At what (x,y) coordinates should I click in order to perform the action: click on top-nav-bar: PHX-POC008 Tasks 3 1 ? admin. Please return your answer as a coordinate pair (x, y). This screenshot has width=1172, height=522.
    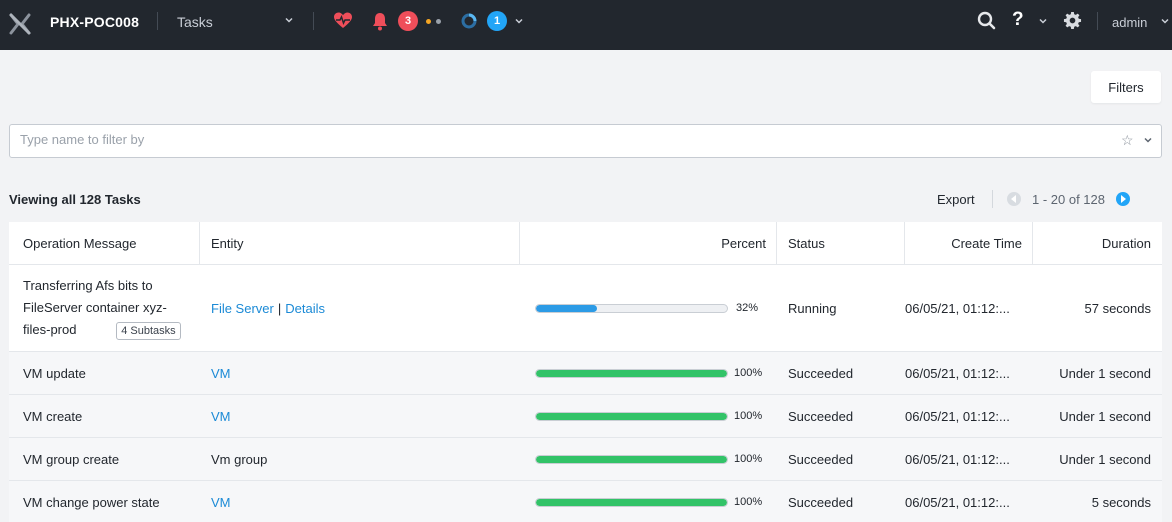
    Looking at the image, I should click on (586, 25).